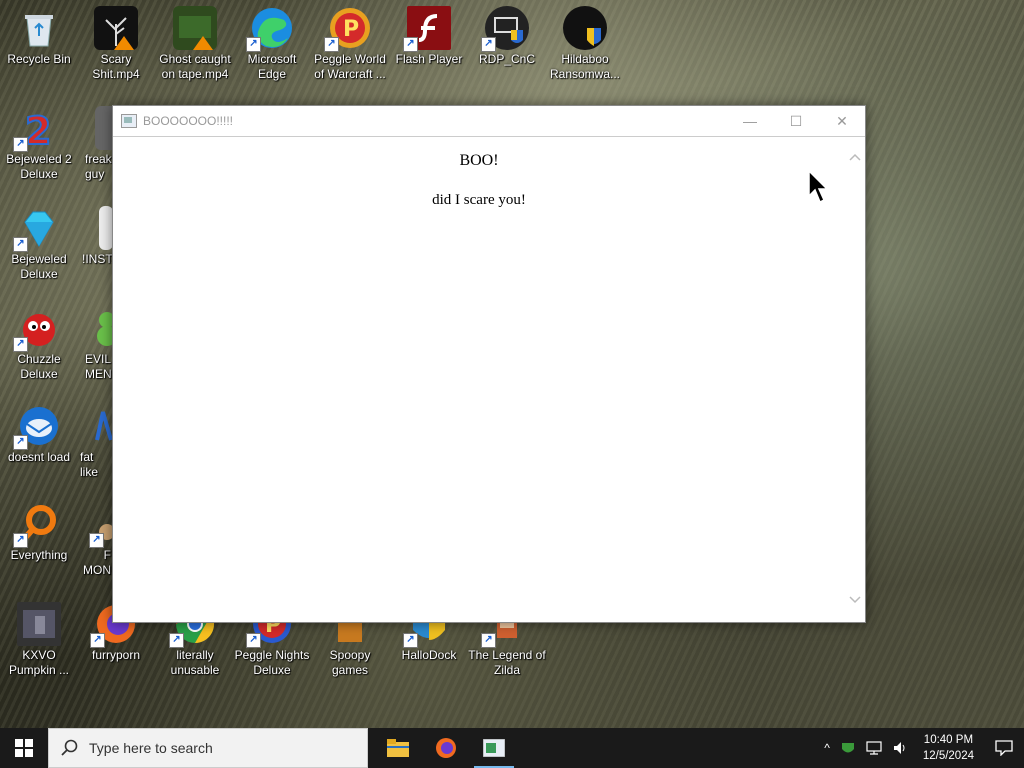 The width and height of the screenshot is (1024, 768). What do you see at coordinates (948, 740) in the screenshot?
I see `clock-time: 10:40 PM` at bounding box center [948, 740].